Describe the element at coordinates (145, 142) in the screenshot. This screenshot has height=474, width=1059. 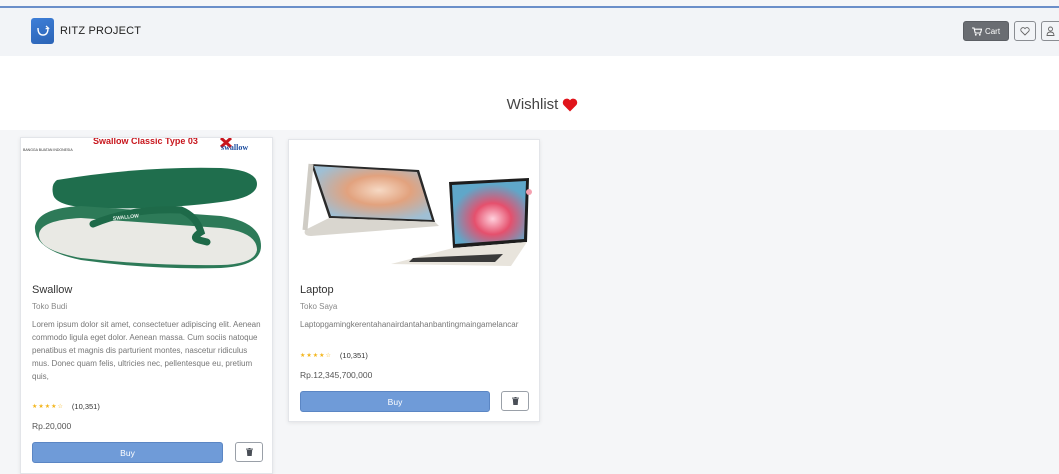
I see `image-banner-text: Swallow Classic Type 03` at that location.